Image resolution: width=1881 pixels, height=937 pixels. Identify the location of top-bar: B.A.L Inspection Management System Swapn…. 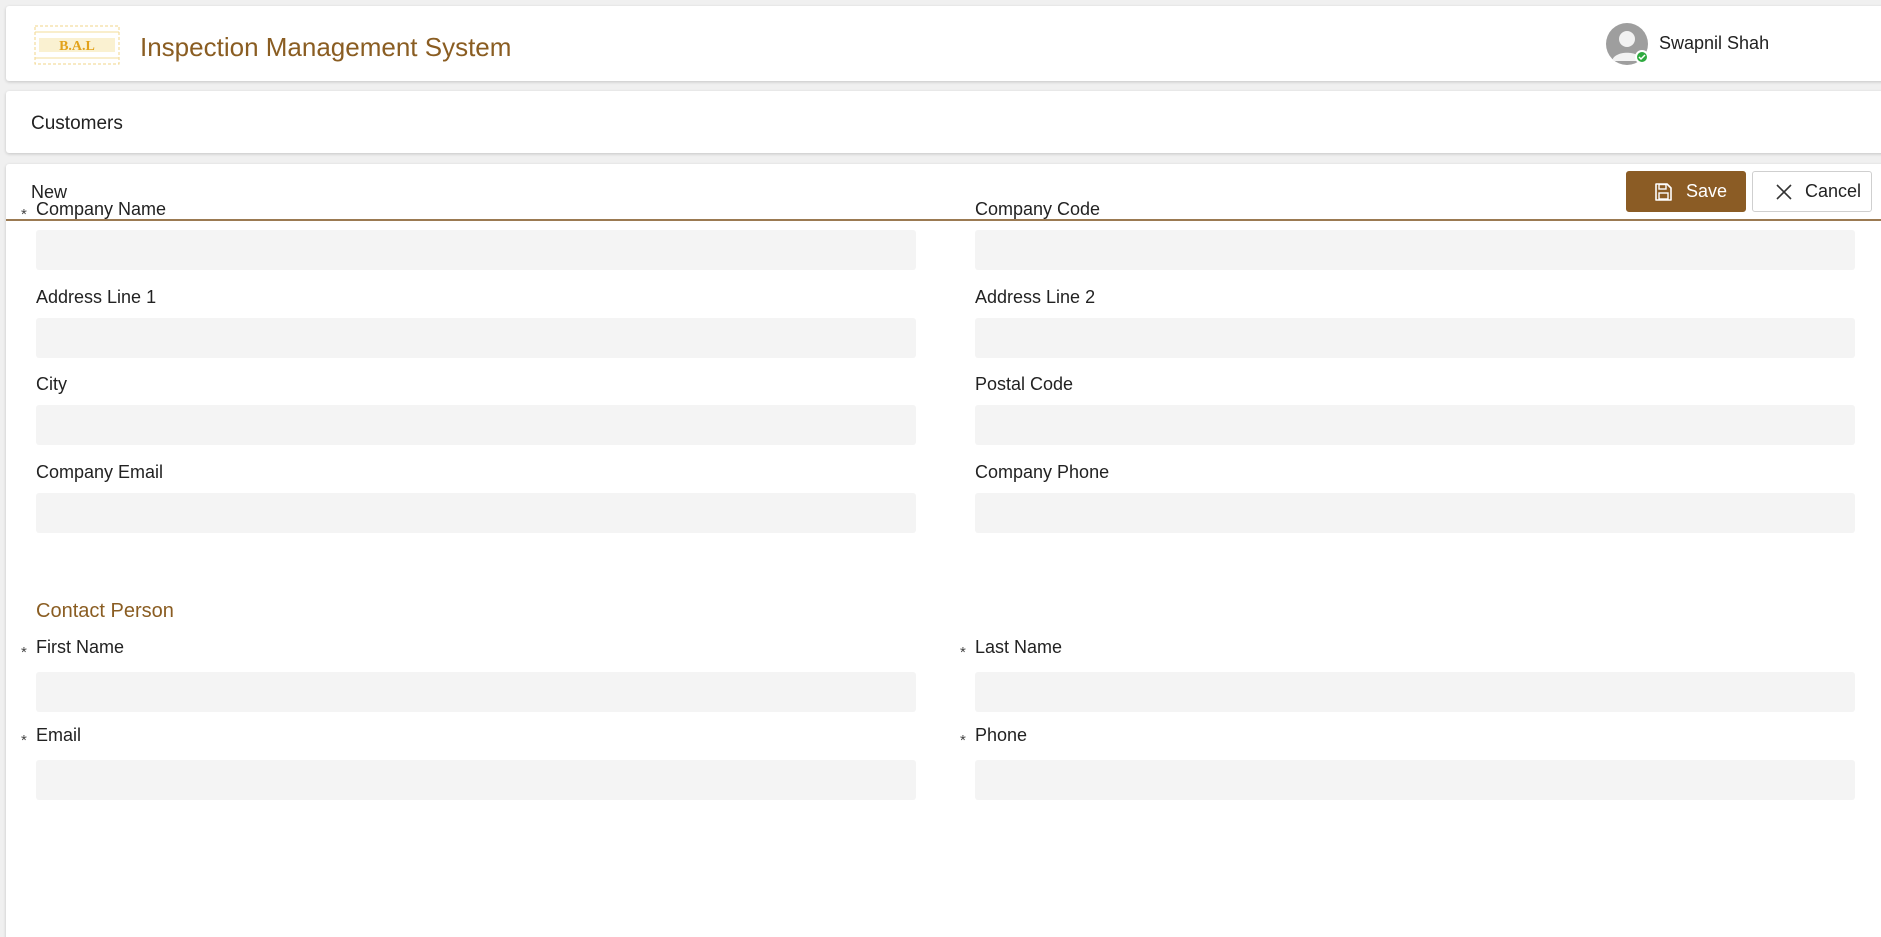
(943, 43).